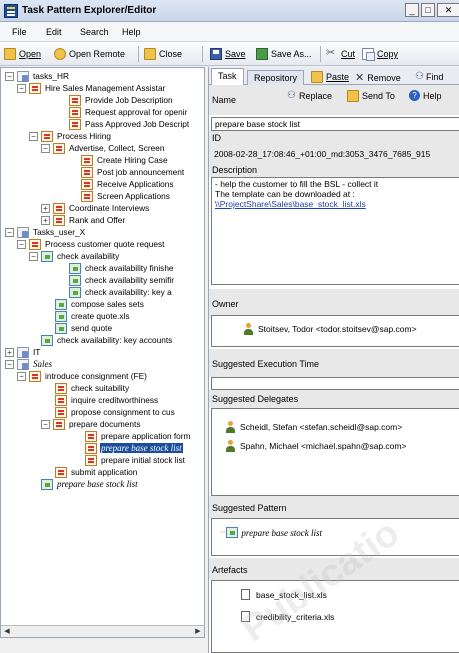  I want to click on execution-time-field, so click(335, 383).